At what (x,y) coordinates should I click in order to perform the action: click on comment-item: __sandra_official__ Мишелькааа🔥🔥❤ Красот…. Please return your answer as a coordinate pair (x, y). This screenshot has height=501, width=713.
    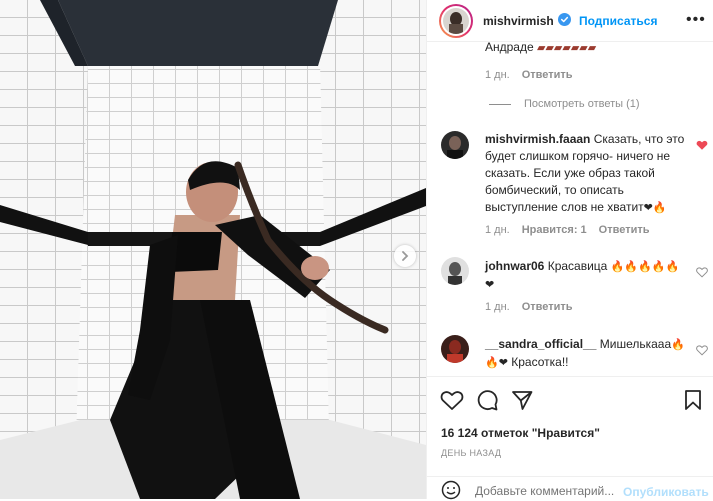
    Looking at the image, I should click on (585, 354).